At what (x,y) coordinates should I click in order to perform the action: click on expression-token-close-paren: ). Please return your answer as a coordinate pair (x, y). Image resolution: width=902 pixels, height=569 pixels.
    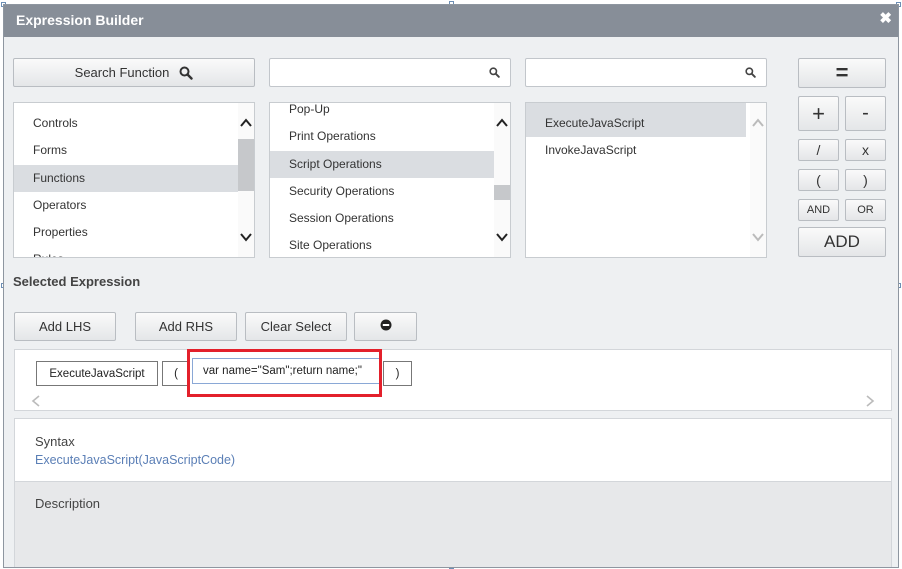
    Looking at the image, I should click on (397, 373).